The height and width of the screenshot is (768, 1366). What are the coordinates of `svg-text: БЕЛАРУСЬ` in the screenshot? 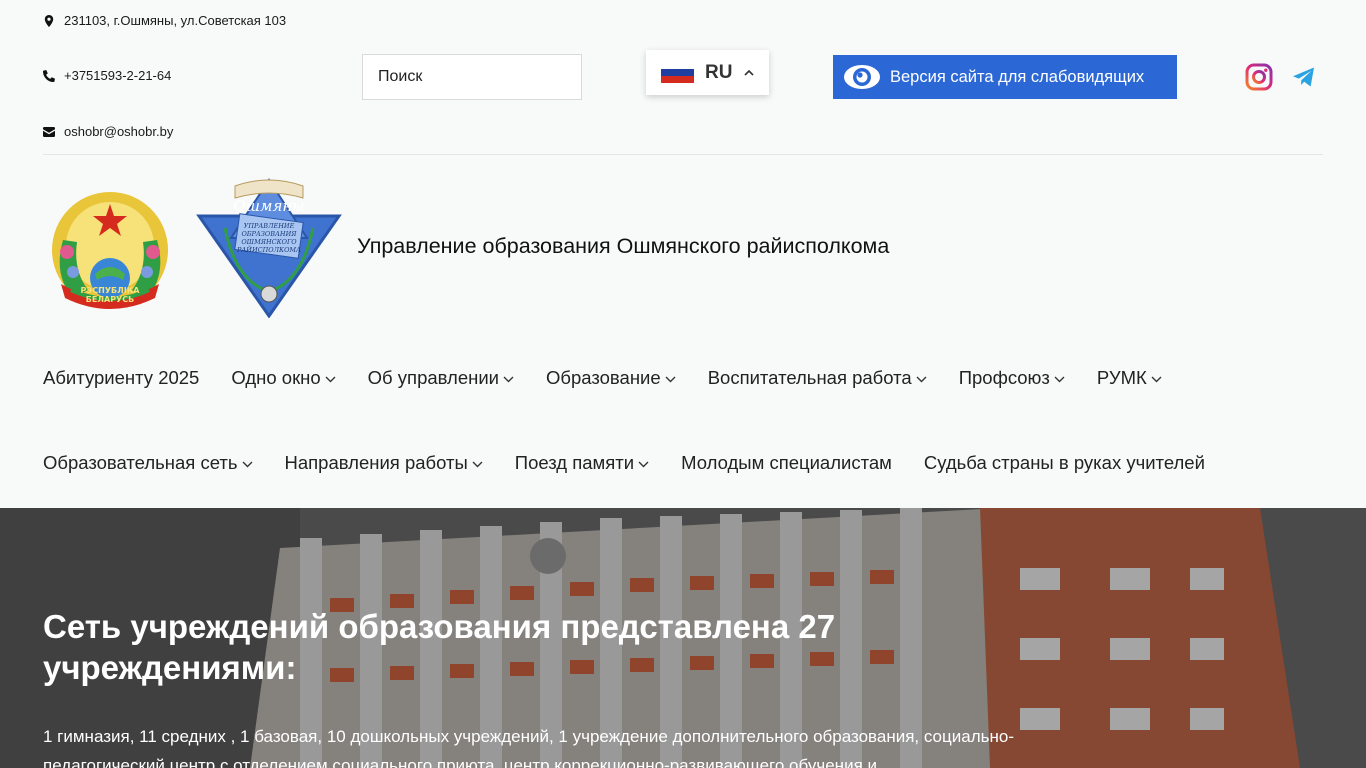 It's located at (110, 299).